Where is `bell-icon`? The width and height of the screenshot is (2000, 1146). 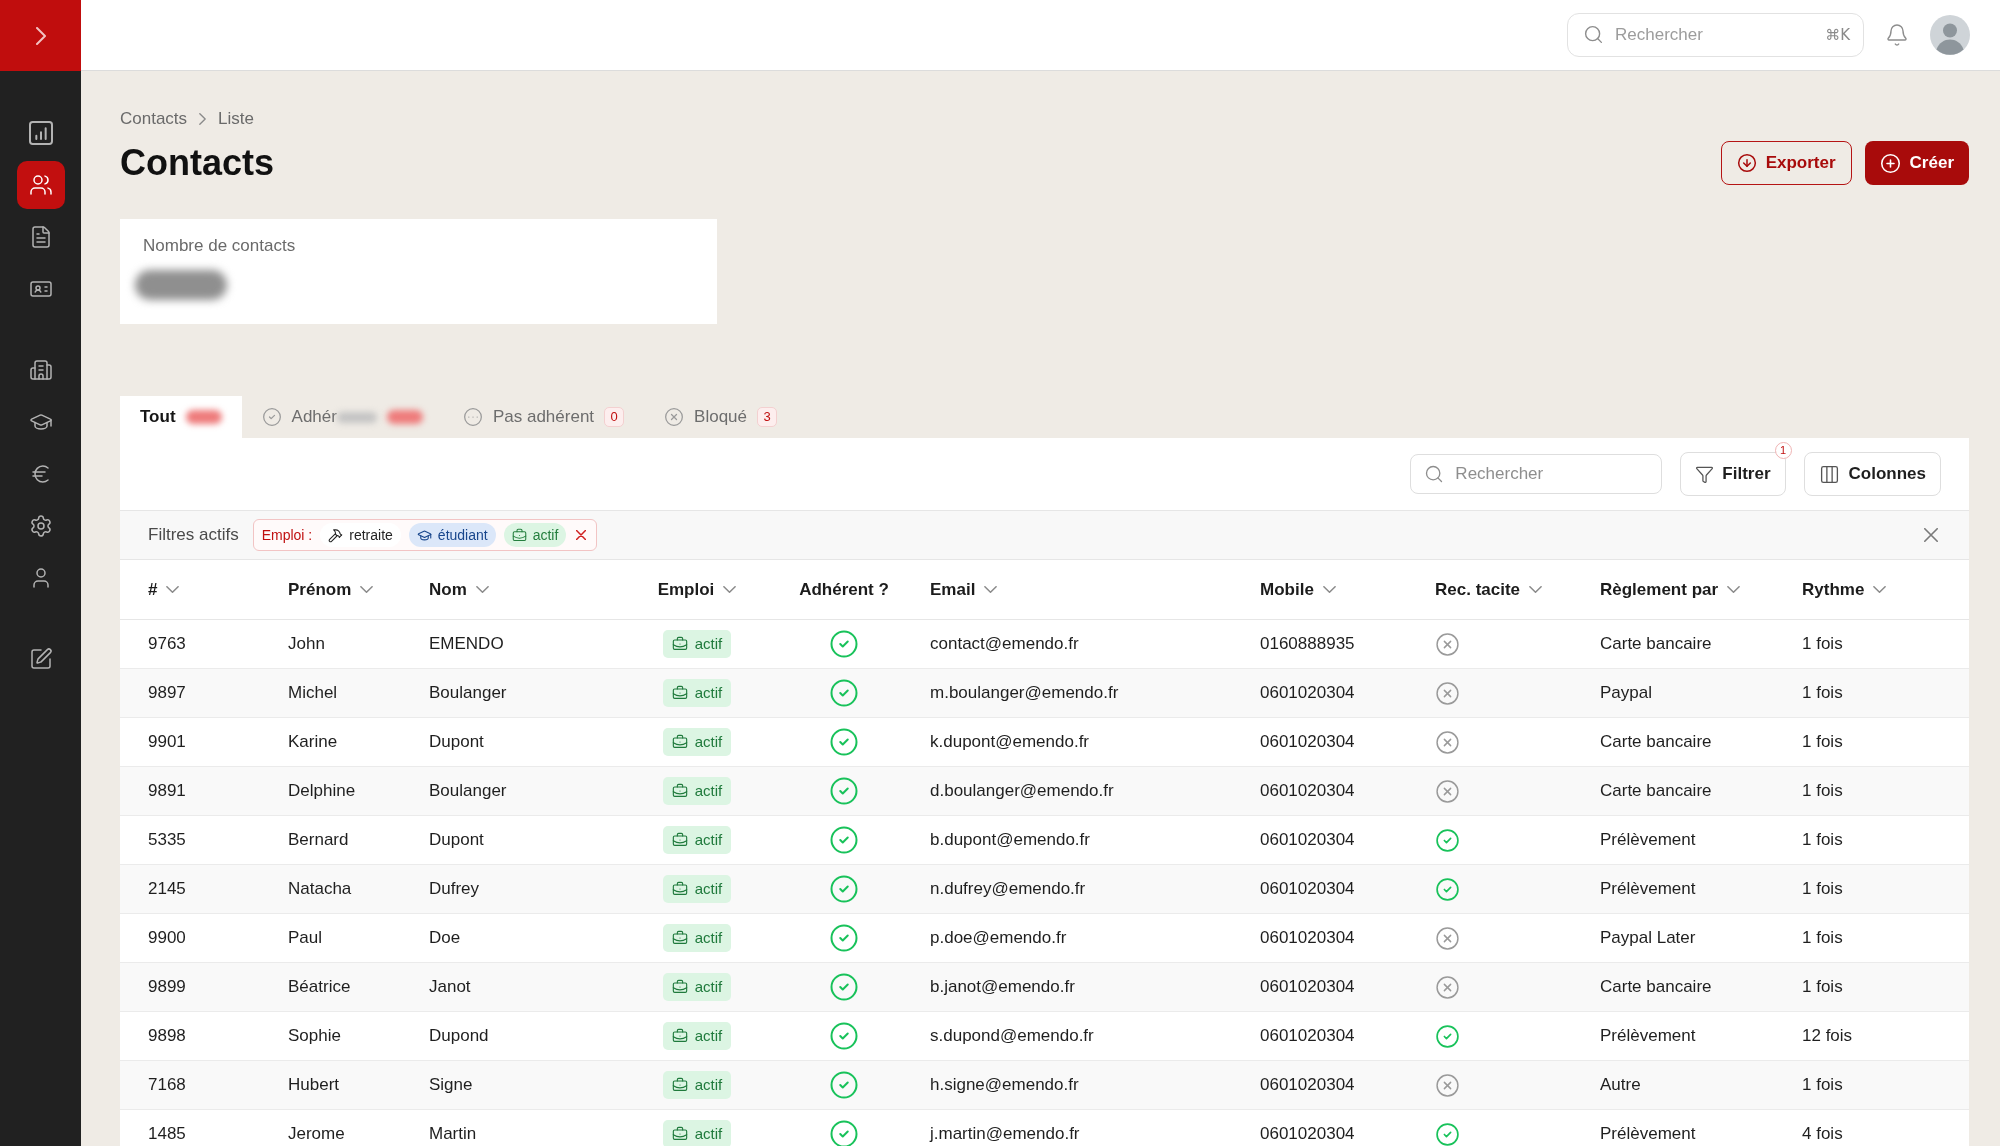 bell-icon is located at coordinates (1897, 35).